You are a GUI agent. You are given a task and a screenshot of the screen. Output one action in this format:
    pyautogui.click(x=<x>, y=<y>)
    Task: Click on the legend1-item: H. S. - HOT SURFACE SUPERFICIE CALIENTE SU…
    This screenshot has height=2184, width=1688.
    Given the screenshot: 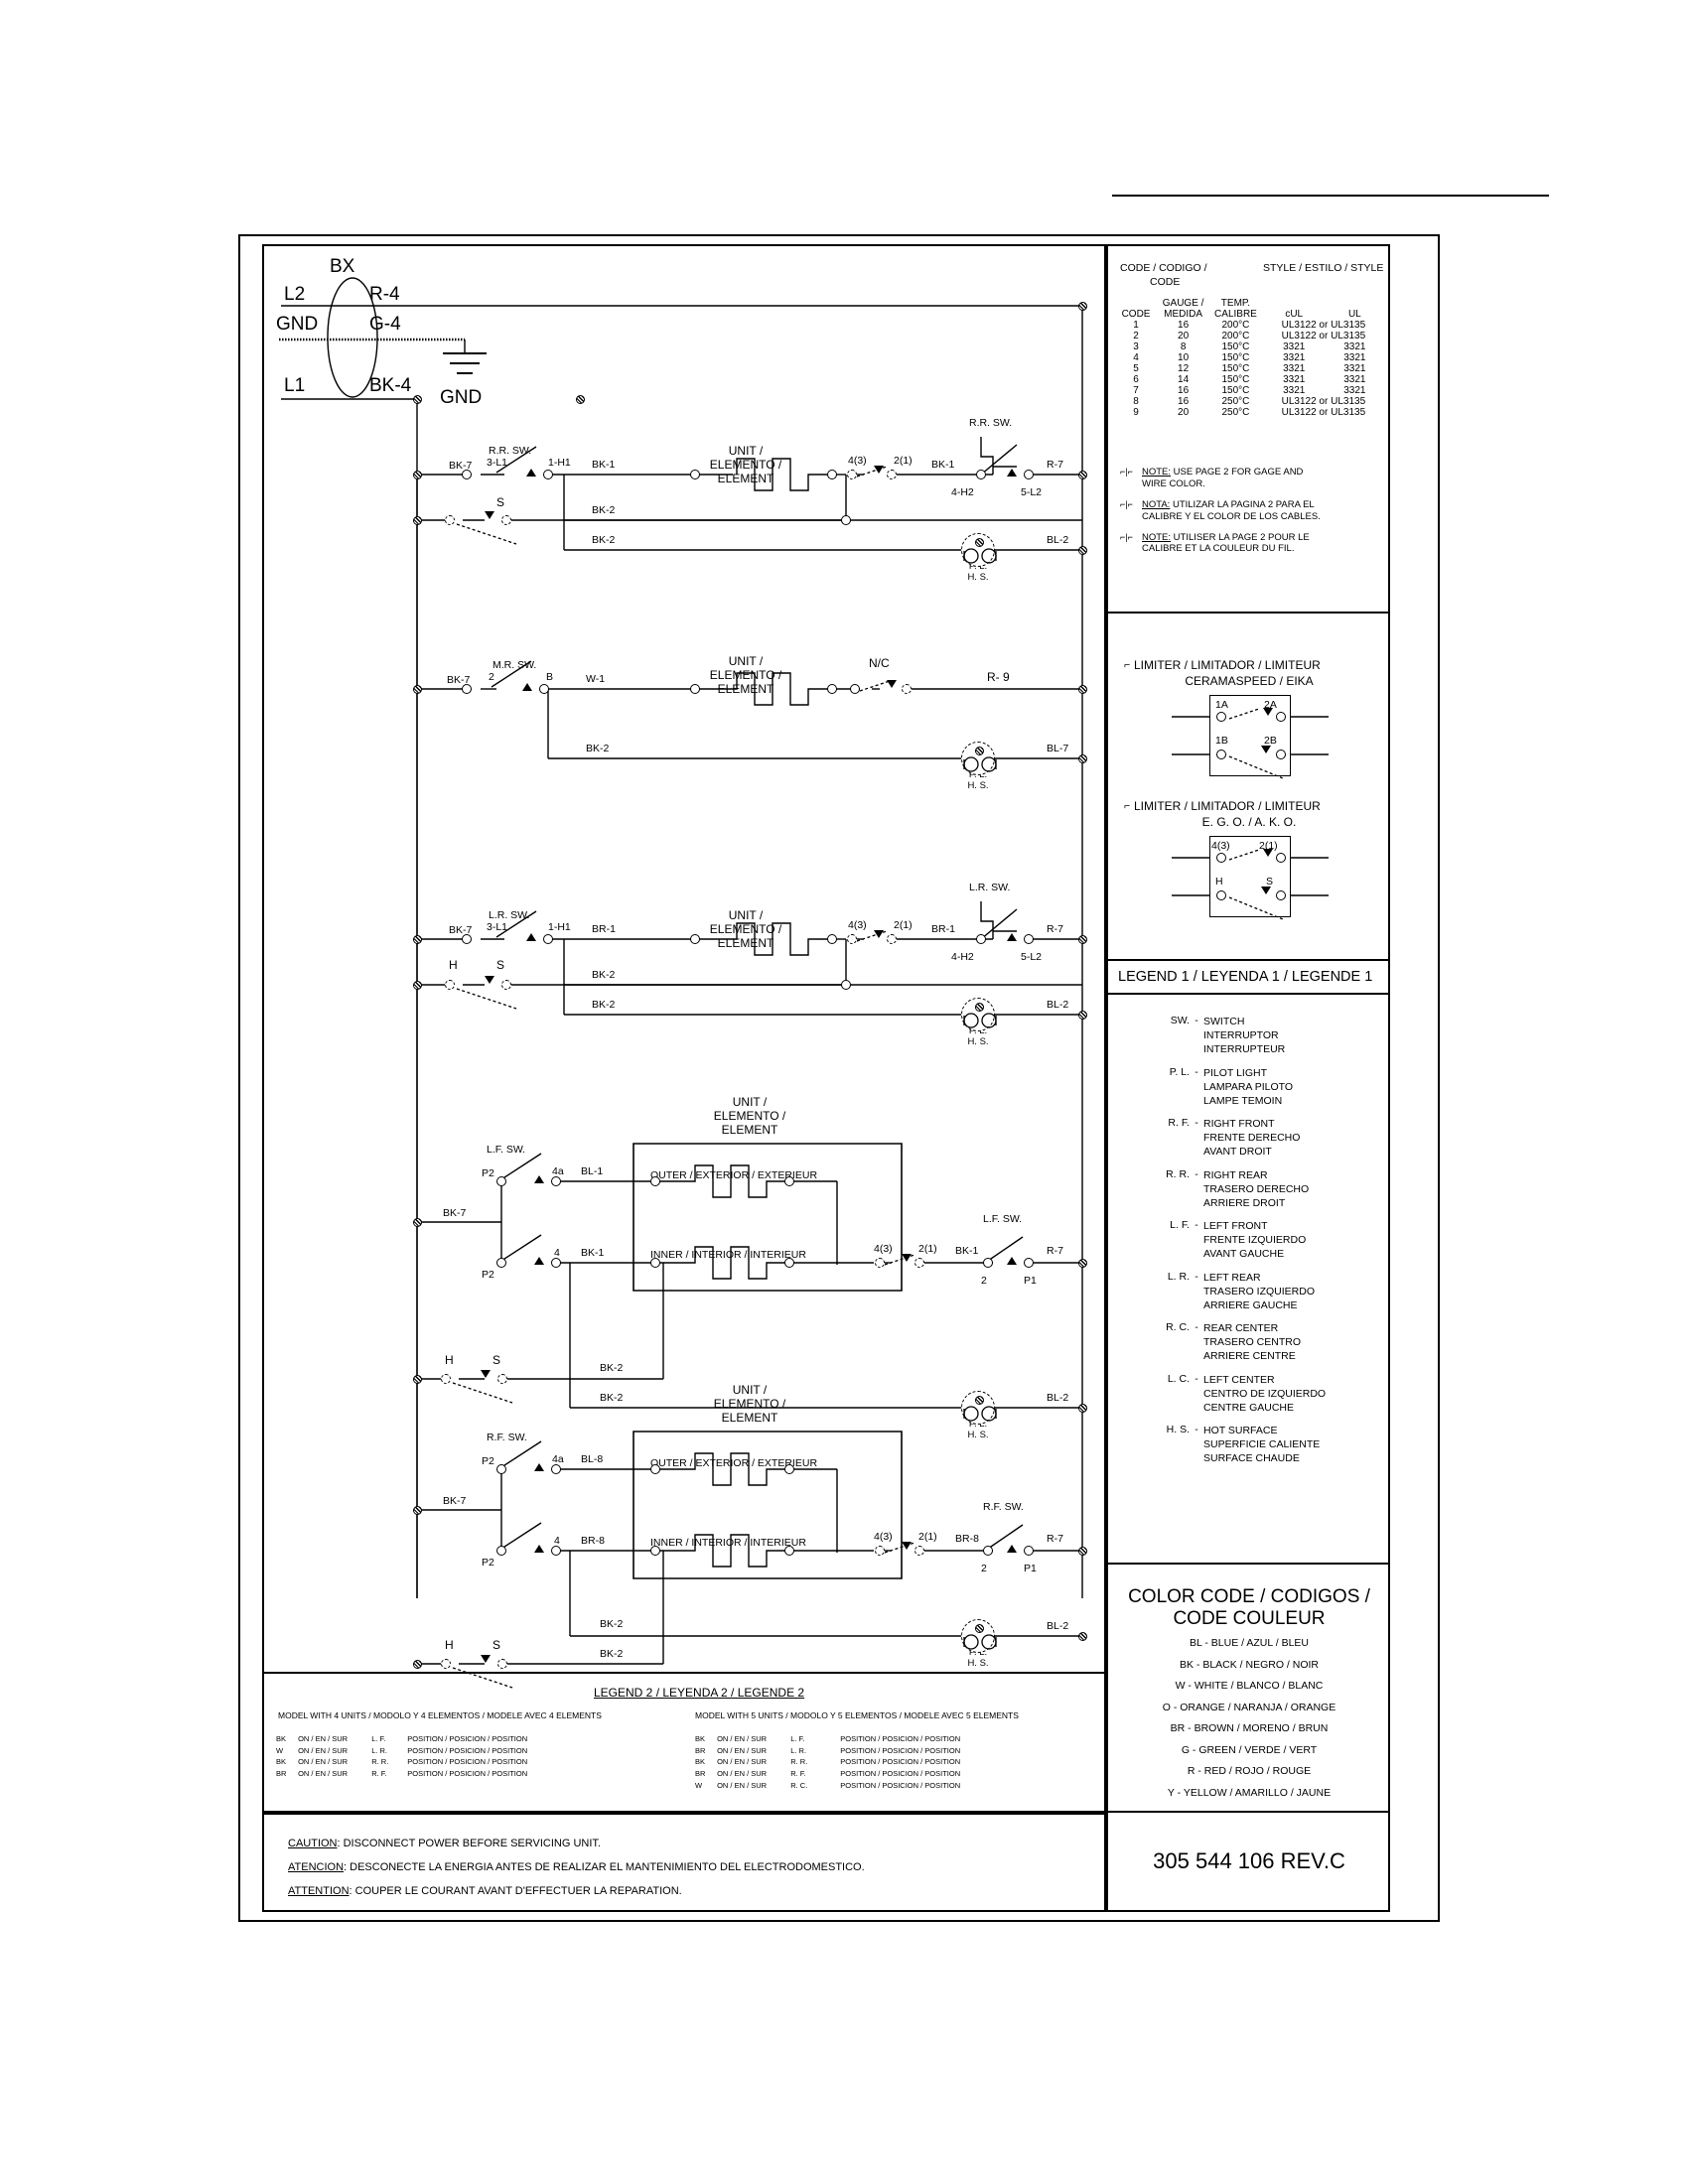 What is the action you would take?
    pyautogui.click(x=1243, y=1444)
    